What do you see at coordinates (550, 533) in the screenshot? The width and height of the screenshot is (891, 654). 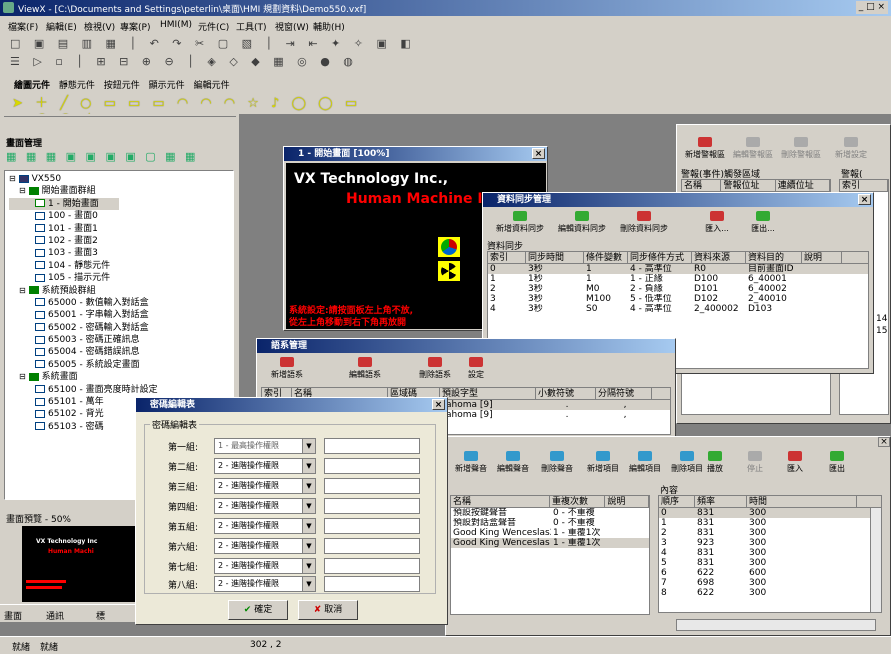 I see `table-row: Good King Wenceslas2 1 - 重覆1次` at bounding box center [550, 533].